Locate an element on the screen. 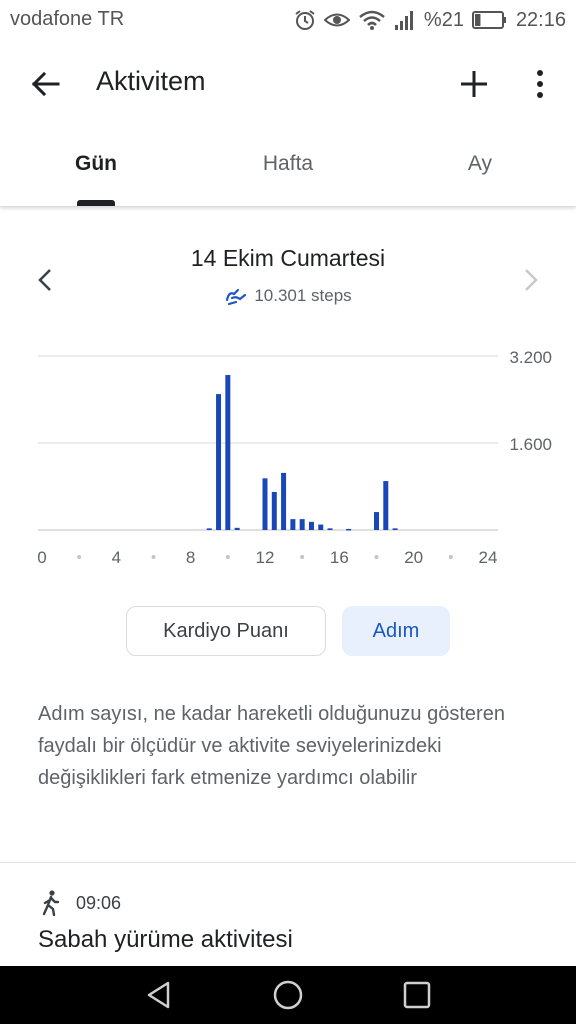  x-tick-label: 20 is located at coordinates (413, 557).